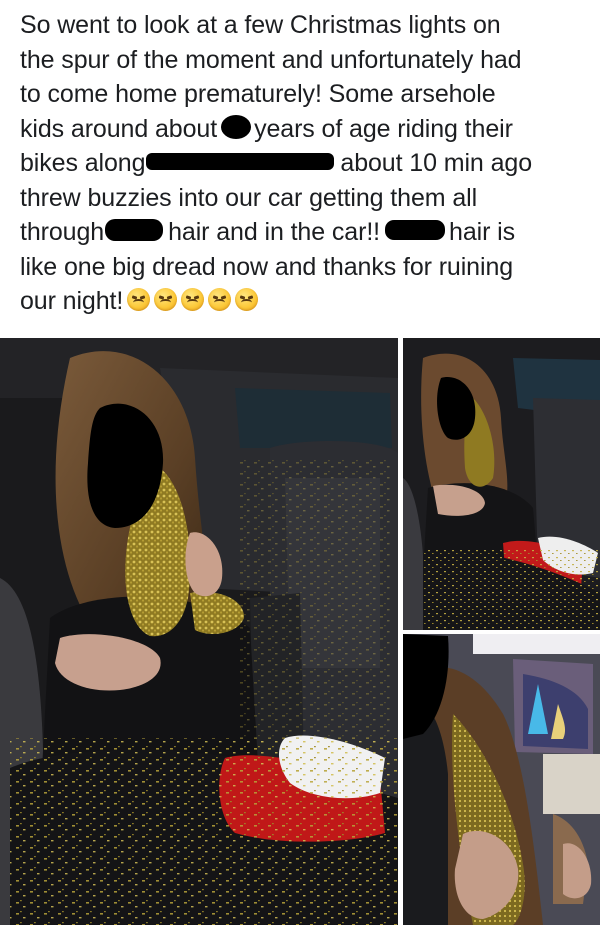  What do you see at coordinates (258, 94) in the screenshot?
I see `post-line: to come home prematurely! Some arsehole` at bounding box center [258, 94].